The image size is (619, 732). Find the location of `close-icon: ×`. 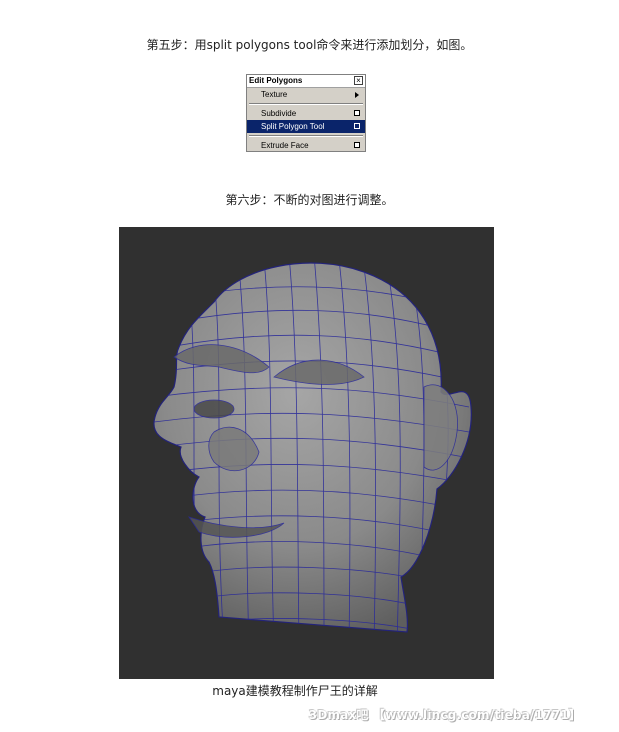

close-icon: × is located at coordinates (358, 80).